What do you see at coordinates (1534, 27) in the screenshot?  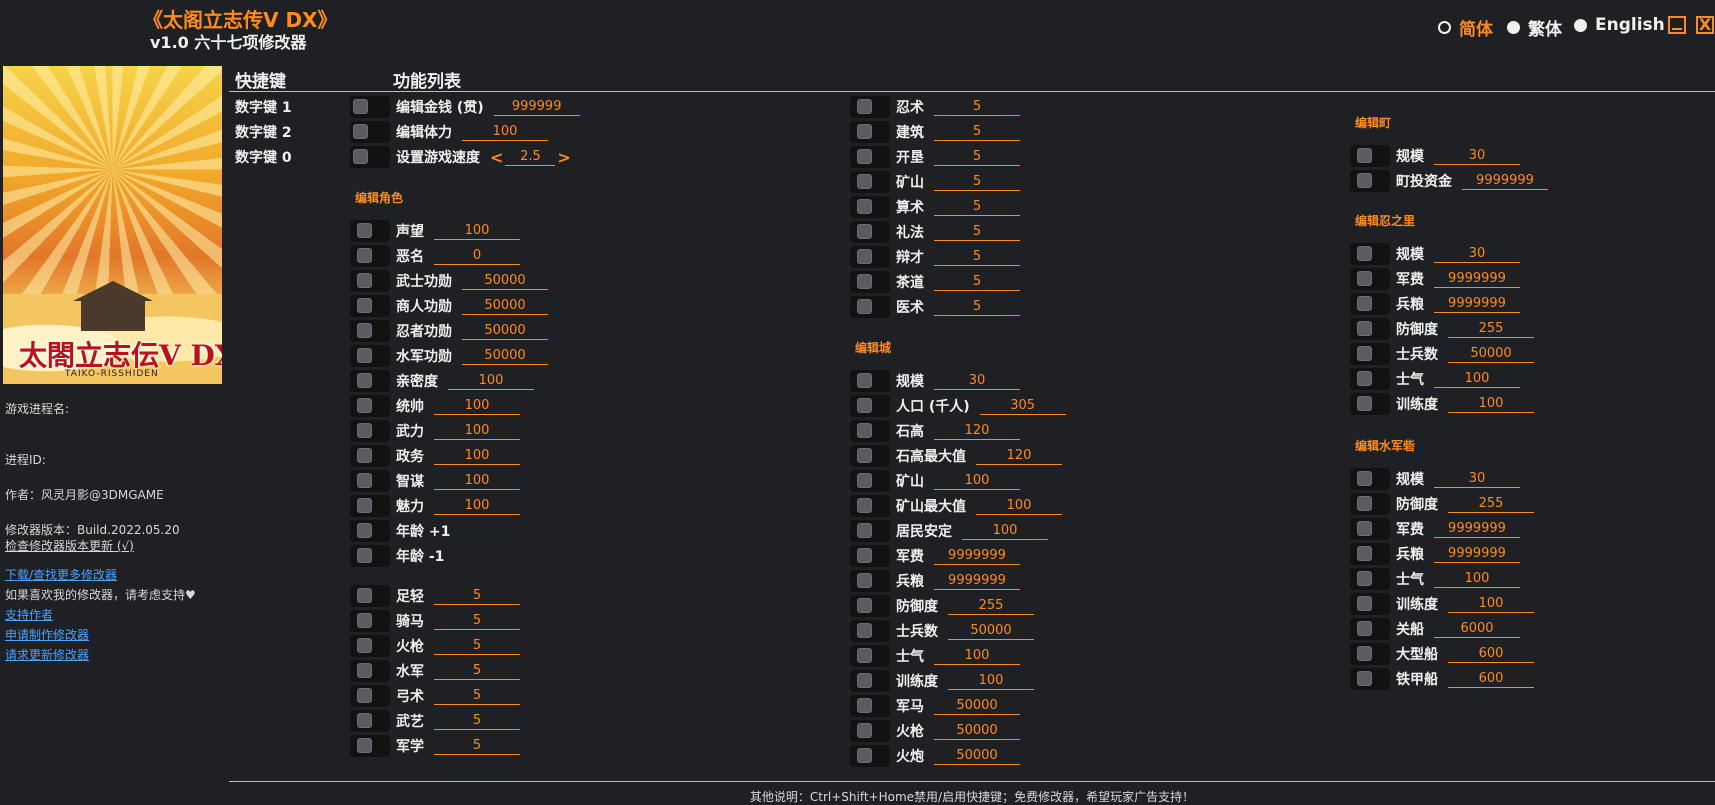 I see `lang-traditional: 繁体` at bounding box center [1534, 27].